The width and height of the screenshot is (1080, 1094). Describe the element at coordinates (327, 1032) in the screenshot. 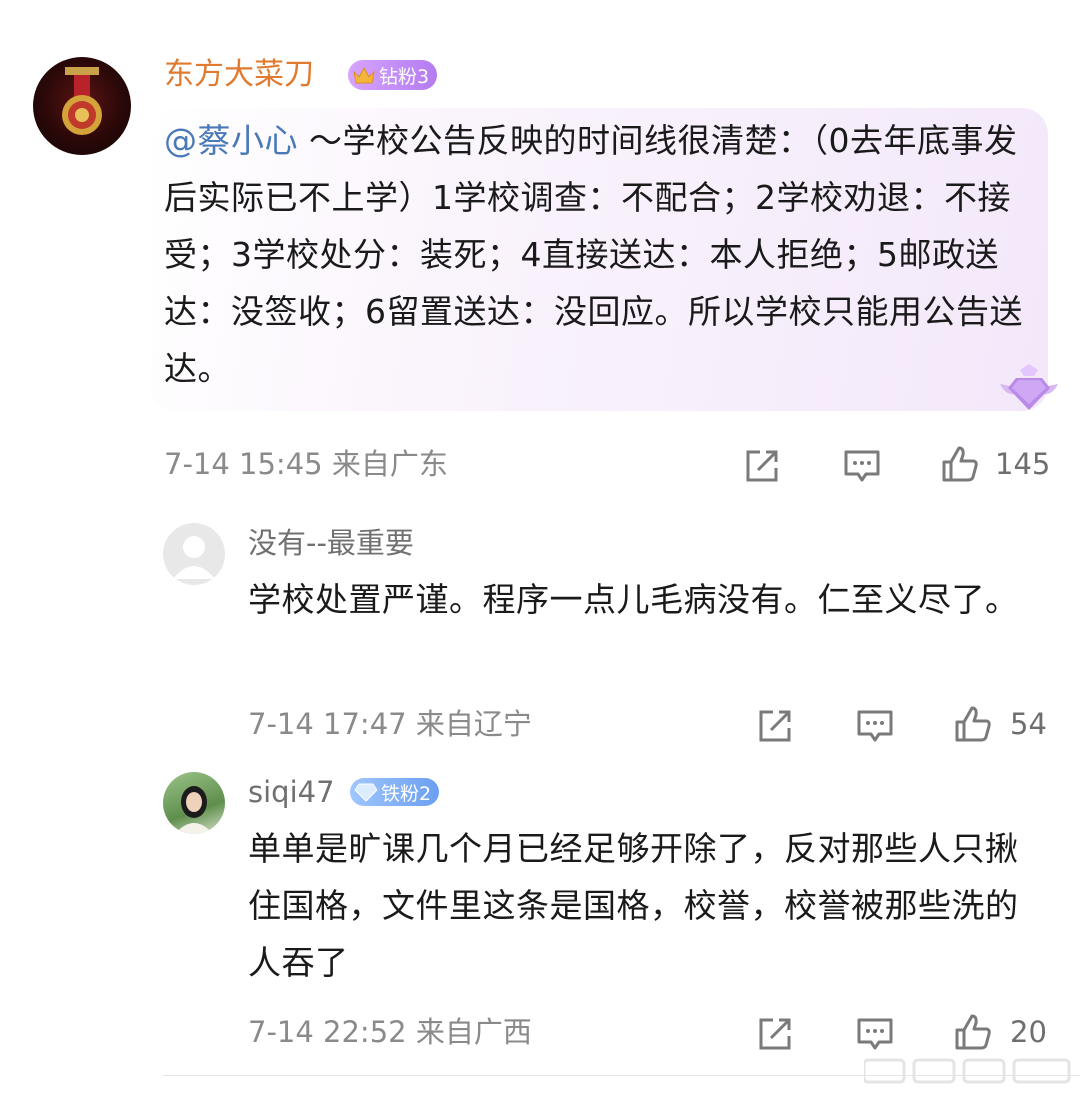

I see `timestamp: 7-14 22:52` at that location.